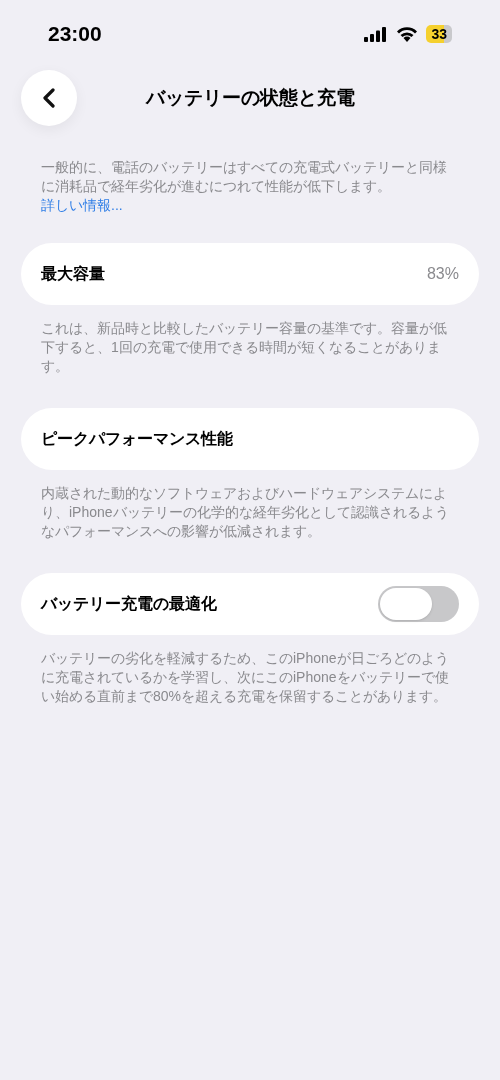 The width and height of the screenshot is (500, 1080). What do you see at coordinates (129, 604) in the screenshot?
I see `row-label: バッテリー充電の最適化` at bounding box center [129, 604].